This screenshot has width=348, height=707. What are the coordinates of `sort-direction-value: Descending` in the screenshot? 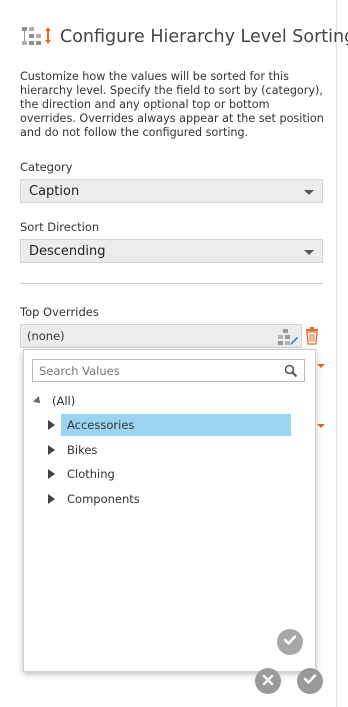 It's located at (67, 251).